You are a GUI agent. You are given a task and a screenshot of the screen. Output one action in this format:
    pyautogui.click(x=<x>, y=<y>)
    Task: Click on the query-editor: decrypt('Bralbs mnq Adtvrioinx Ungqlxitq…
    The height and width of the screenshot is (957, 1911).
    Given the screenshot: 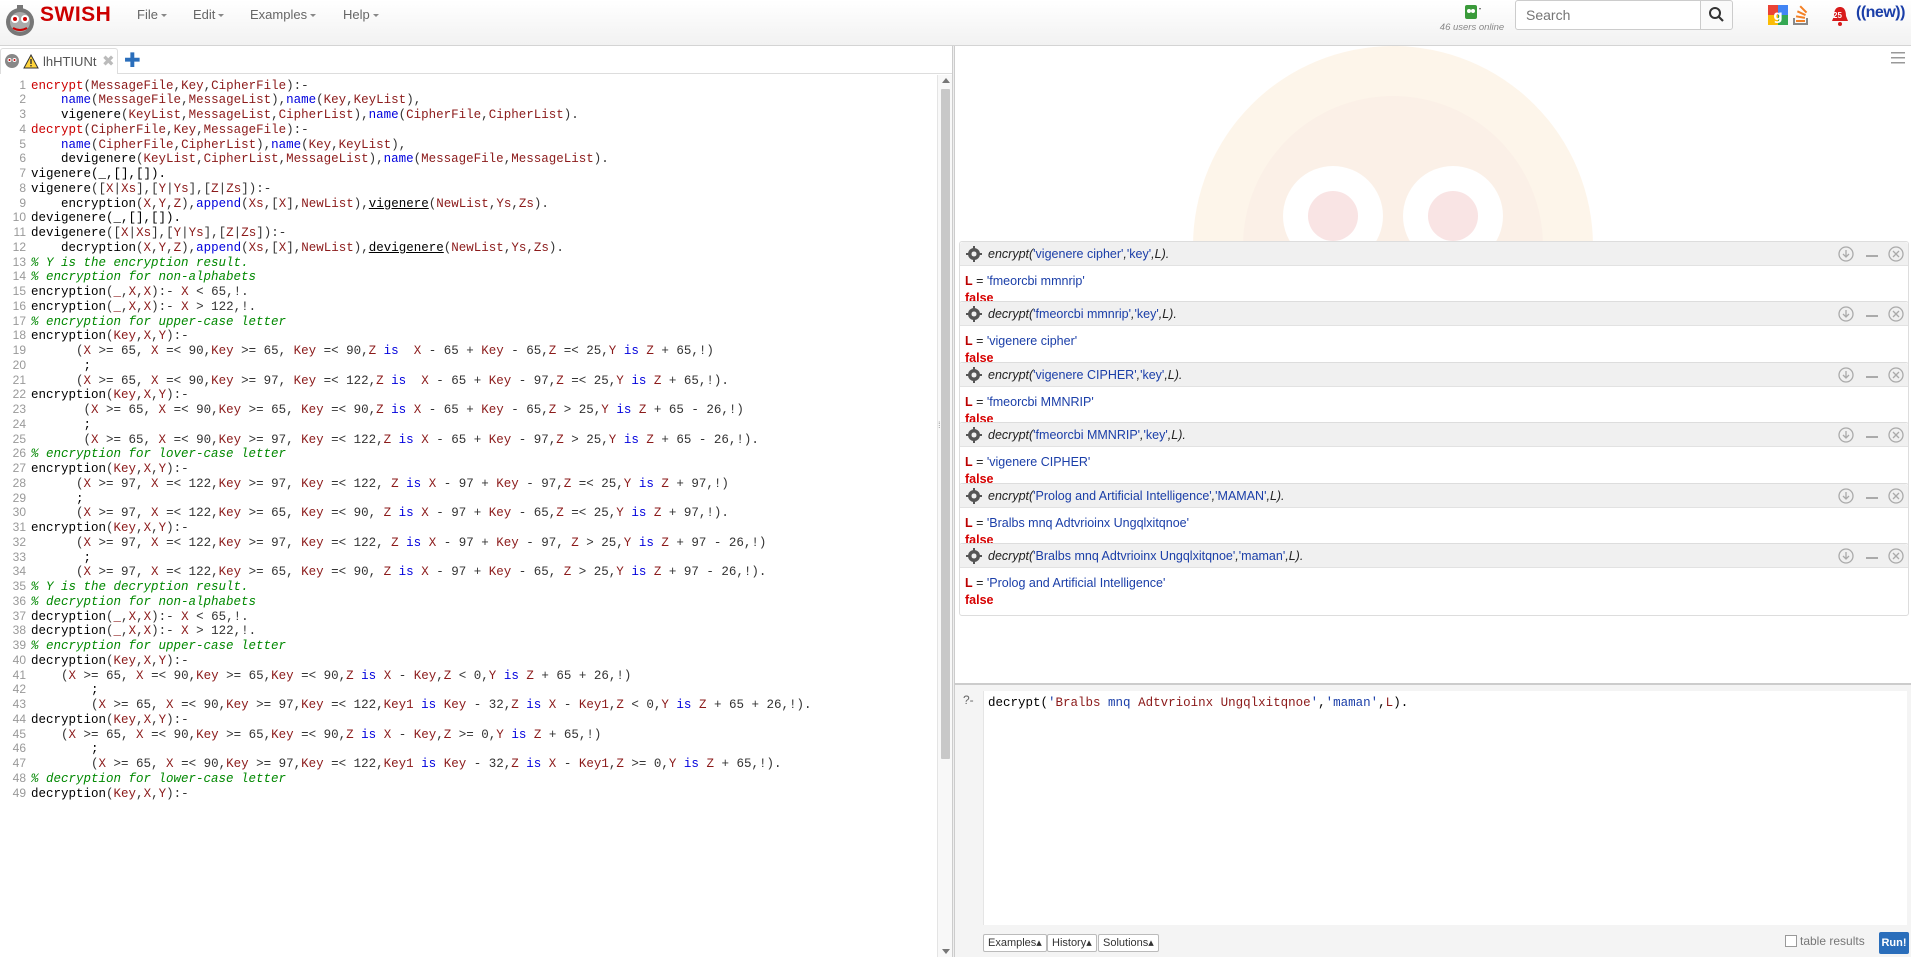 What is the action you would take?
    pyautogui.click(x=1445, y=808)
    